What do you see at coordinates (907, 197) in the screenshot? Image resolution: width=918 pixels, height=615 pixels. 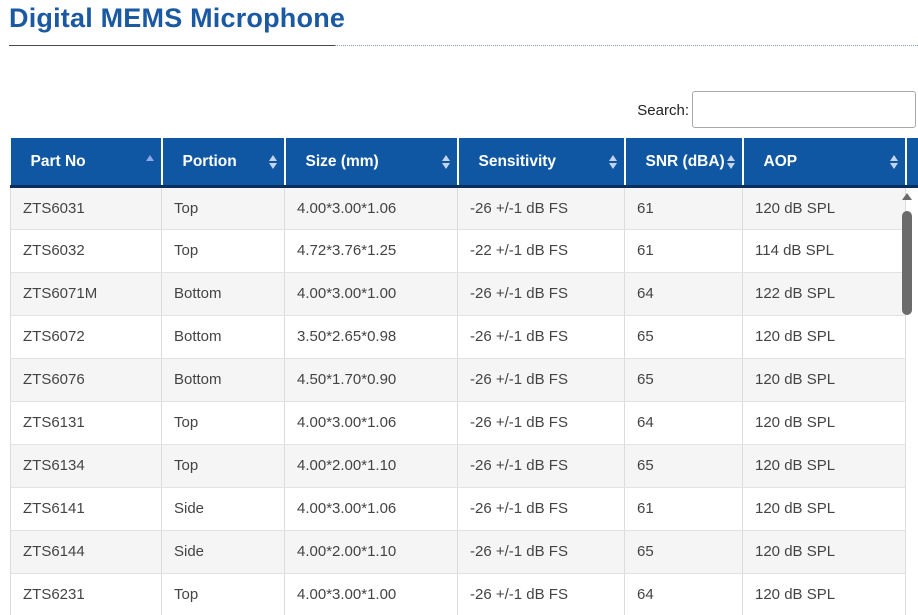 I see `scroll-up-arrow-icon` at bounding box center [907, 197].